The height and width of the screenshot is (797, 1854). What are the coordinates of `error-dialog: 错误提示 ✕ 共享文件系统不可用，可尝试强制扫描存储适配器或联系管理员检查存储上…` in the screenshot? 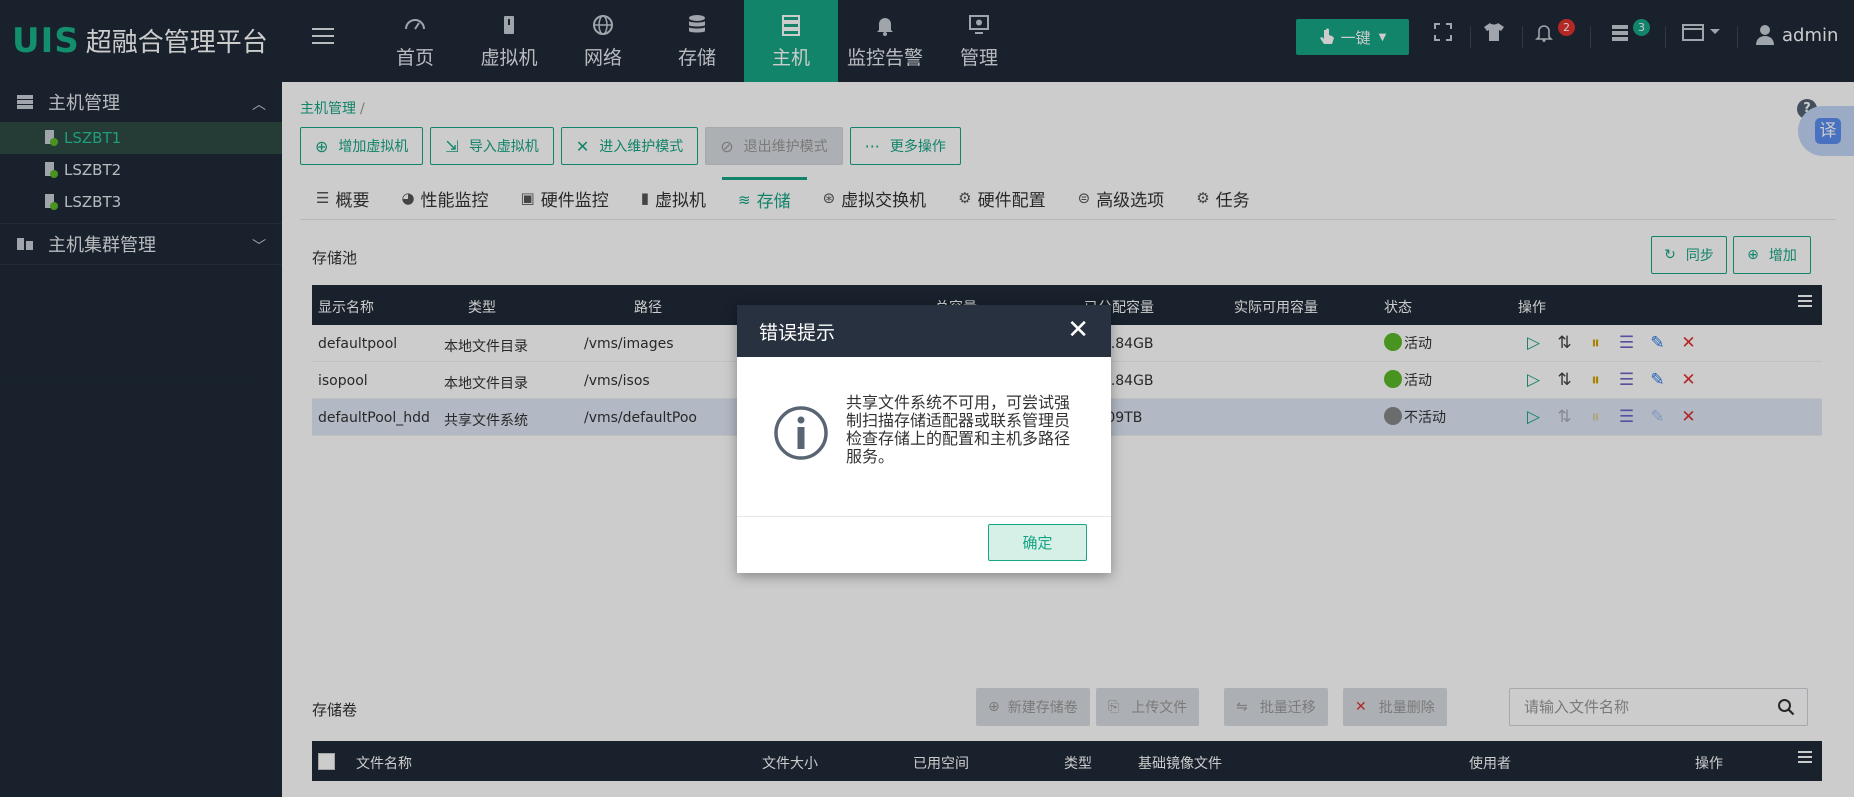 It's located at (924, 439).